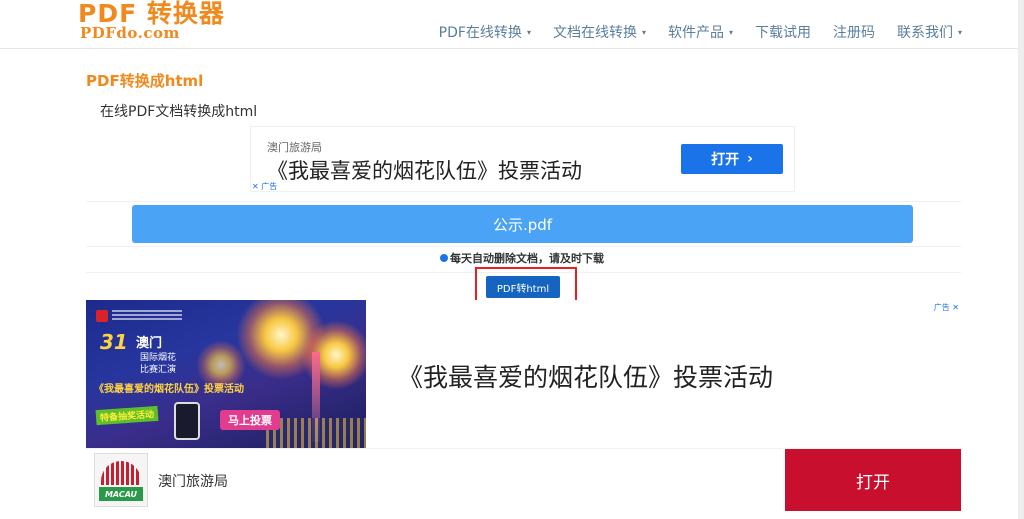 The width and height of the screenshot is (1024, 519). I want to click on ad-open-button: 打开 ›, so click(732, 159).